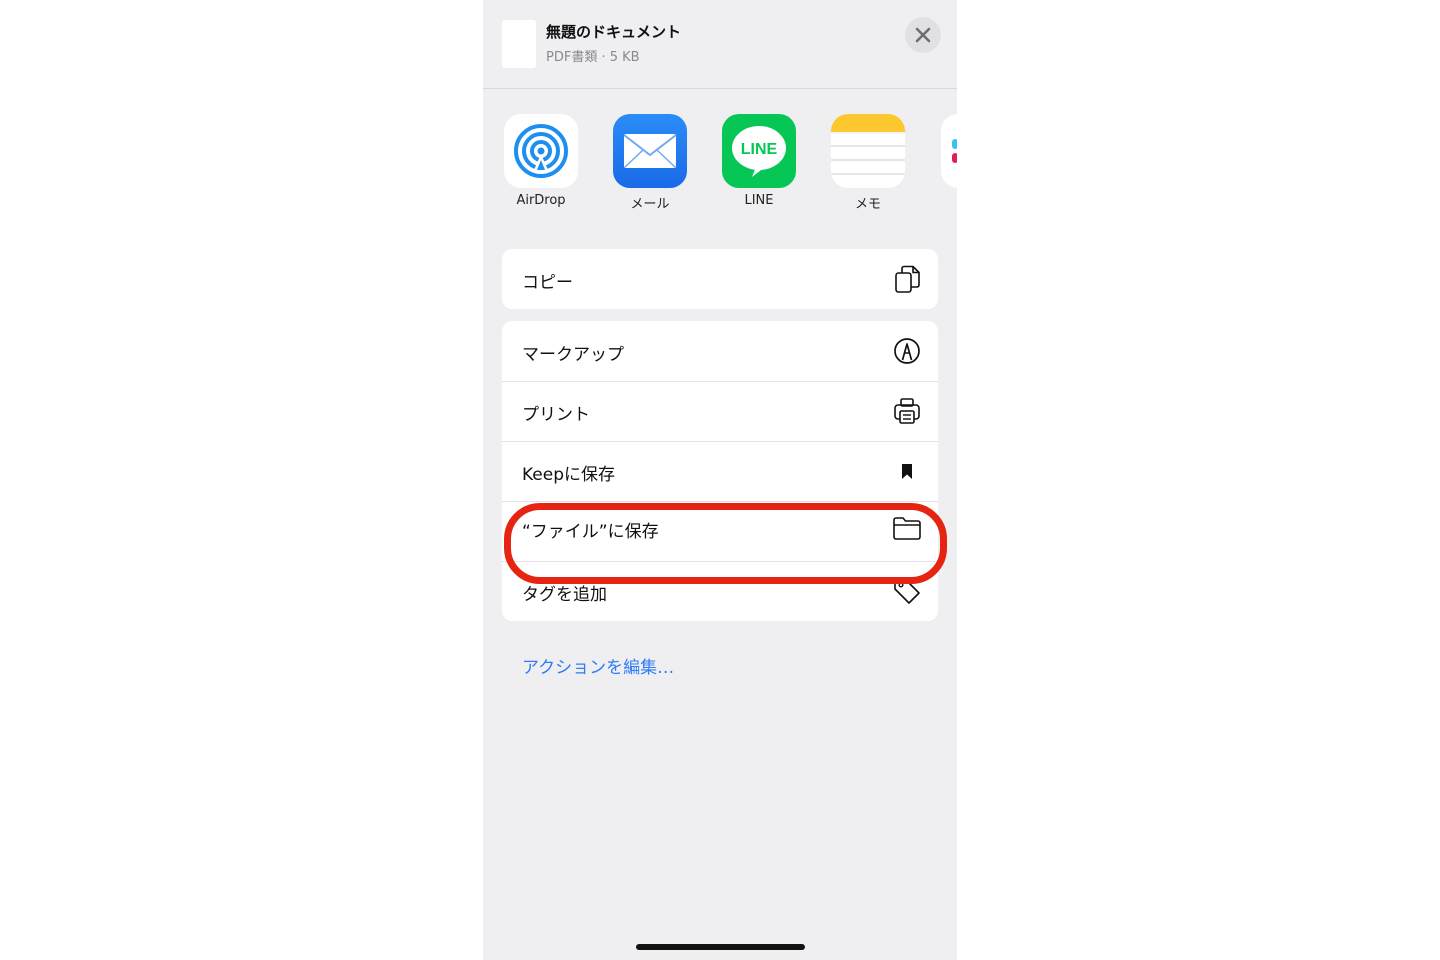 Image resolution: width=1440 pixels, height=960 pixels. What do you see at coordinates (541, 151) in the screenshot?
I see `airdrop-icon` at bounding box center [541, 151].